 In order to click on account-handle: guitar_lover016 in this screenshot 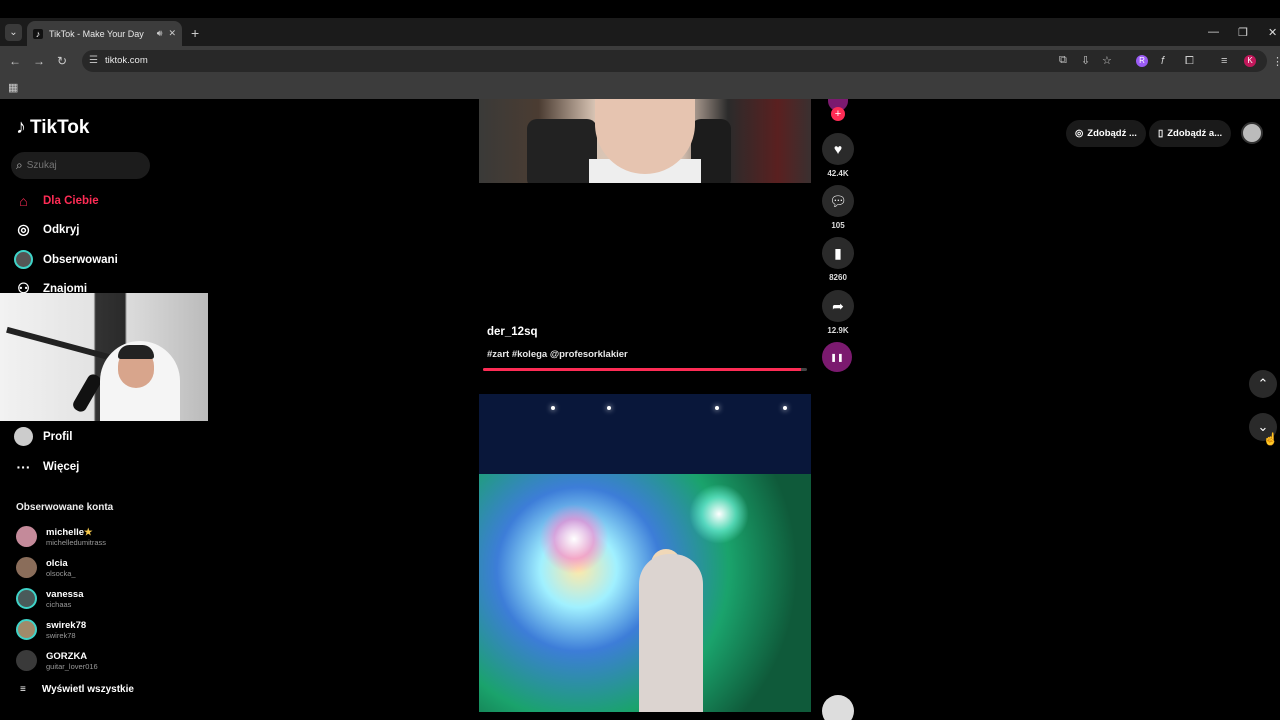, I will do `click(72, 666)`.